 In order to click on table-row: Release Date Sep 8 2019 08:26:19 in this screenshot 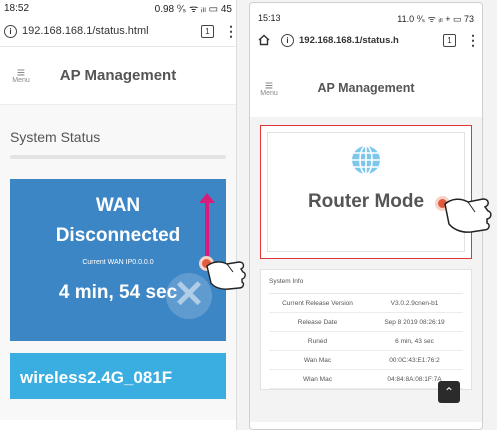, I will do `click(366, 322)`.